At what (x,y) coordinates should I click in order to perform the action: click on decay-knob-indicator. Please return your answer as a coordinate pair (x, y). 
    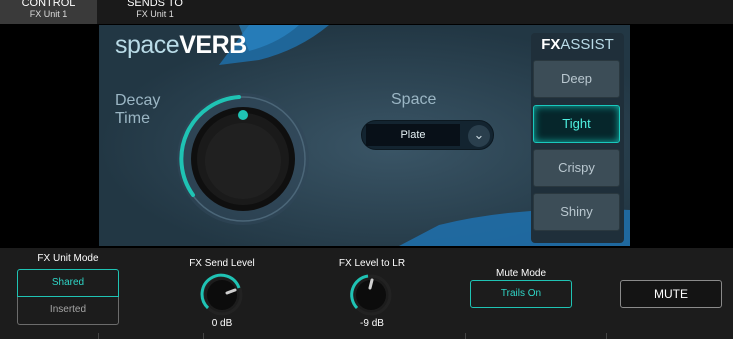
    Looking at the image, I should click on (243, 115).